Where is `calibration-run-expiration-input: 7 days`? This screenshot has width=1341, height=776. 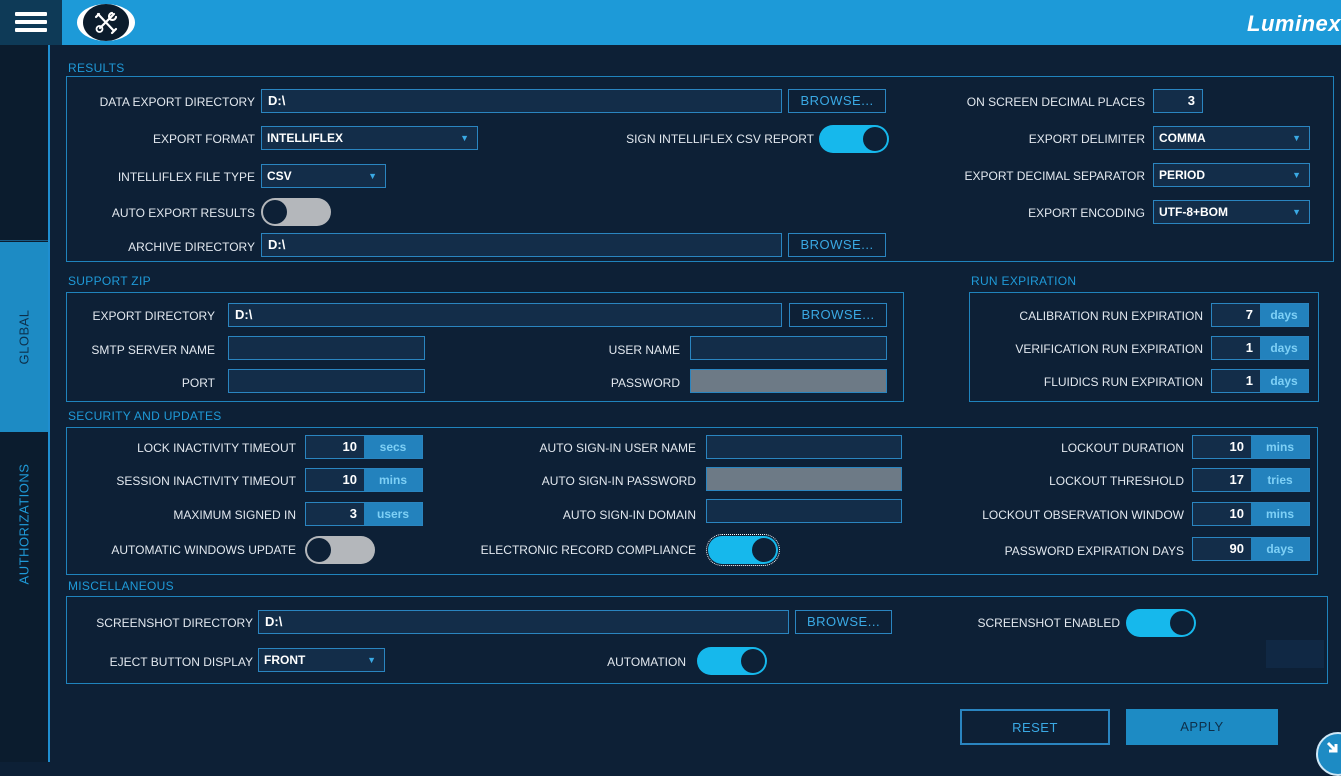
calibration-run-expiration-input: 7 days is located at coordinates (1260, 315).